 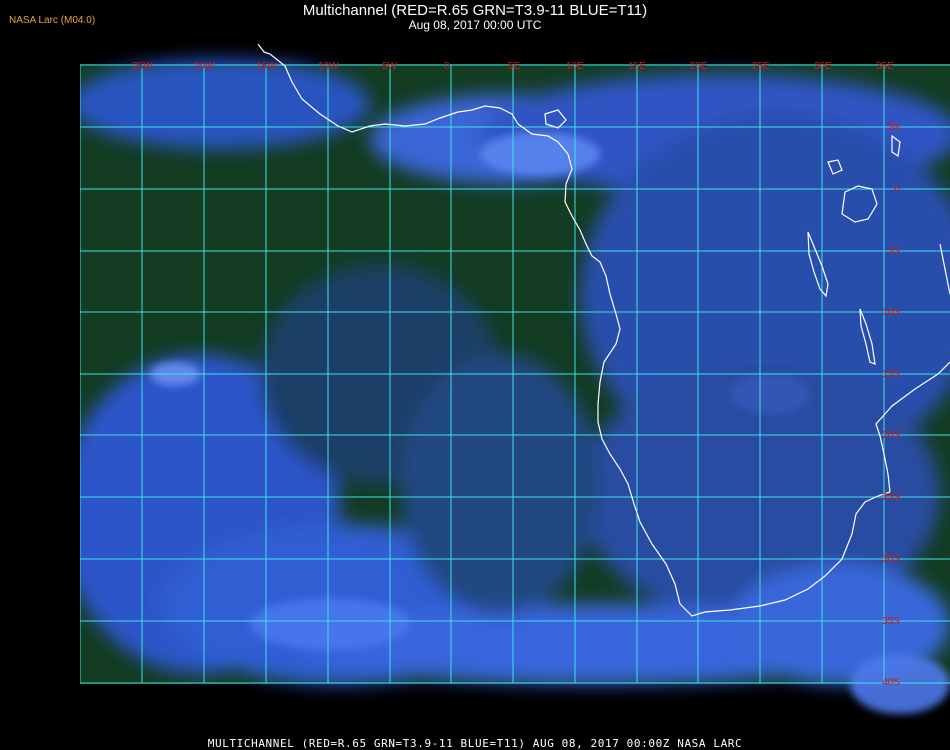 What do you see at coordinates (637, 66) in the screenshot?
I see `lon-label: 15E` at bounding box center [637, 66].